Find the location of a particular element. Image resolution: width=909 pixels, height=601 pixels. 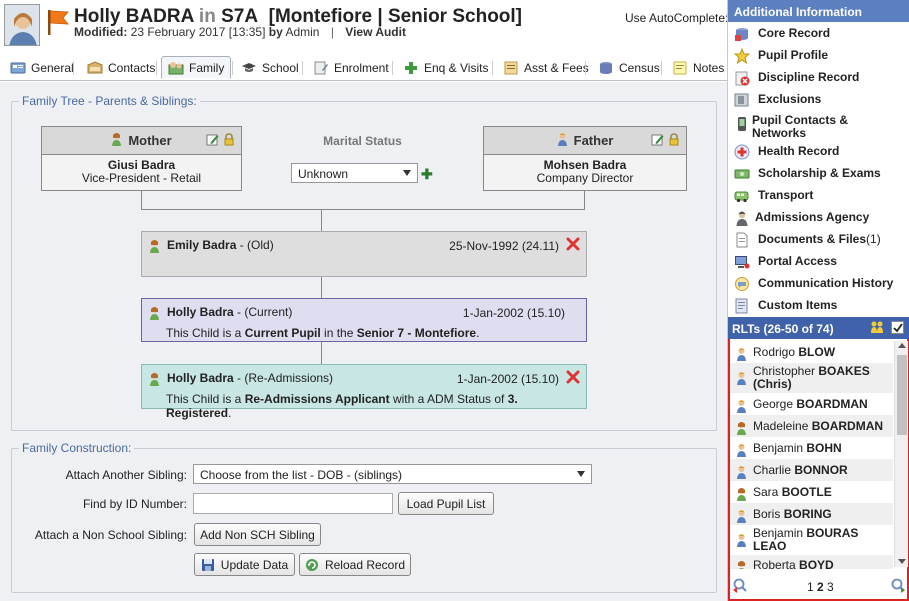

sidebar-item-label: Discipline Record is located at coordinates (809, 77).